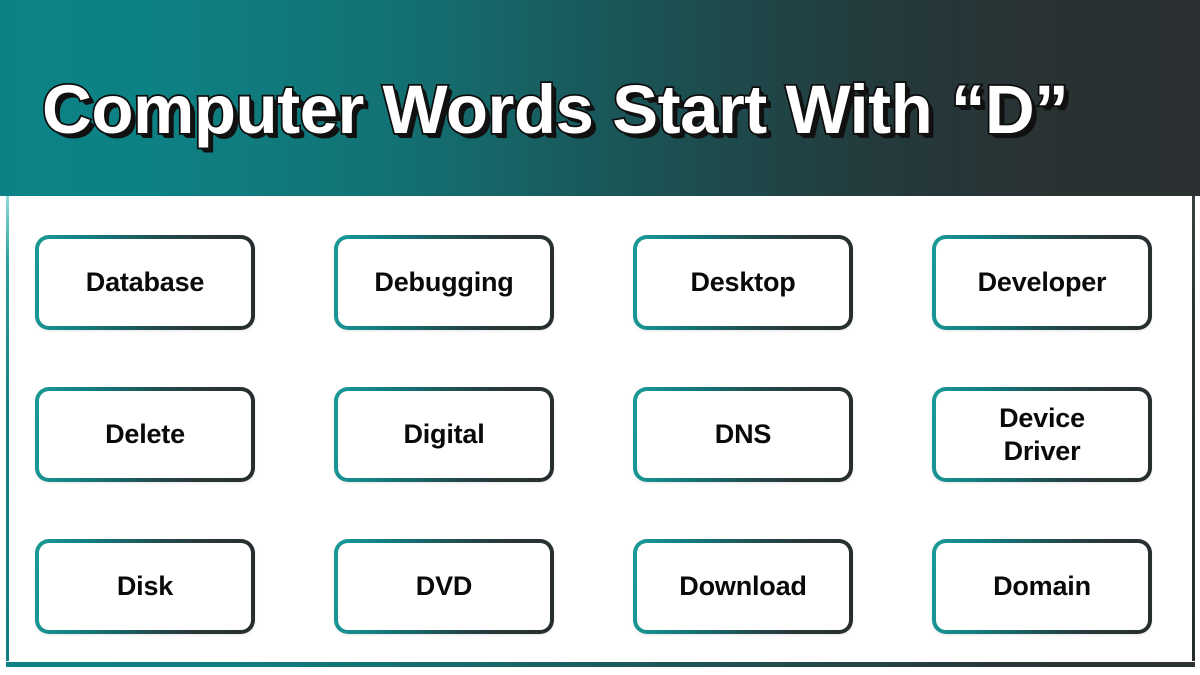 This screenshot has height=675, width=1200. Describe the element at coordinates (600, 664) in the screenshot. I see `bottom-edge-rule` at that location.